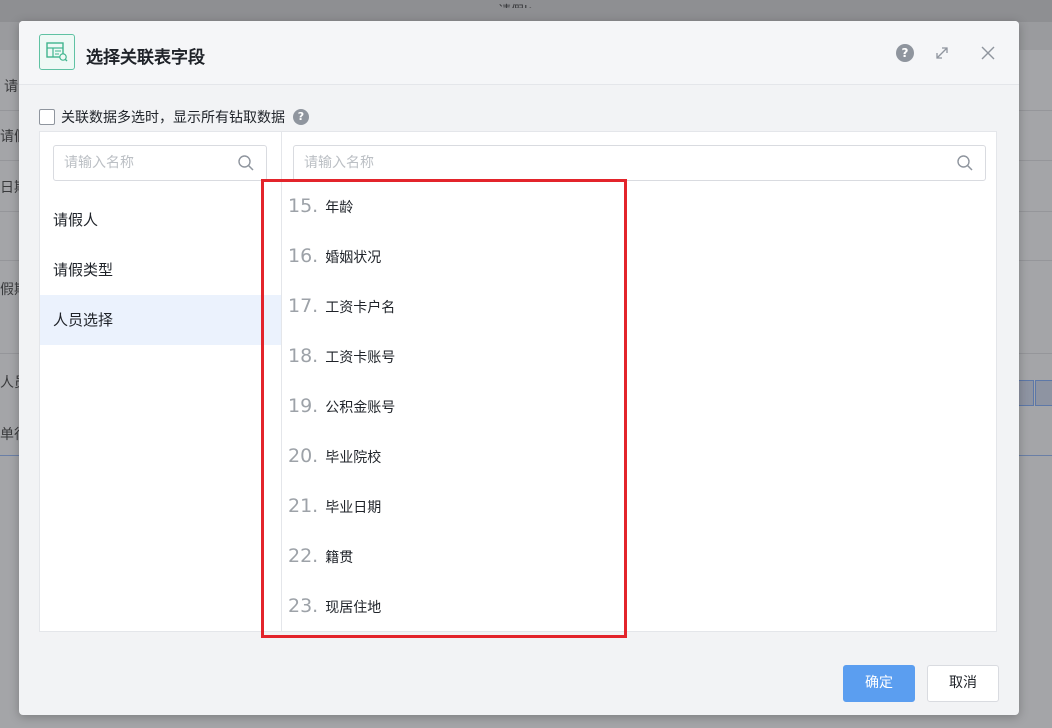 Image resolution: width=1052 pixels, height=728 pixels. What do you see at coordinates (515, 4) in the screenshot?
I see `background-form-title: 请假k` at bounding box center [515, 4].